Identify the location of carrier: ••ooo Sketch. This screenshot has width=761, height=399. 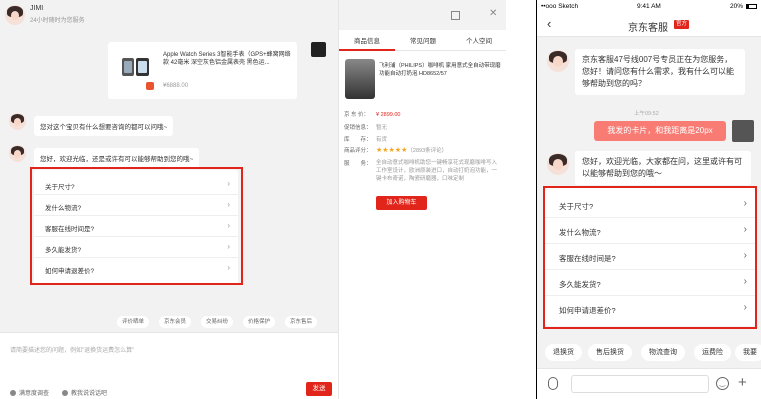
(560, 6).